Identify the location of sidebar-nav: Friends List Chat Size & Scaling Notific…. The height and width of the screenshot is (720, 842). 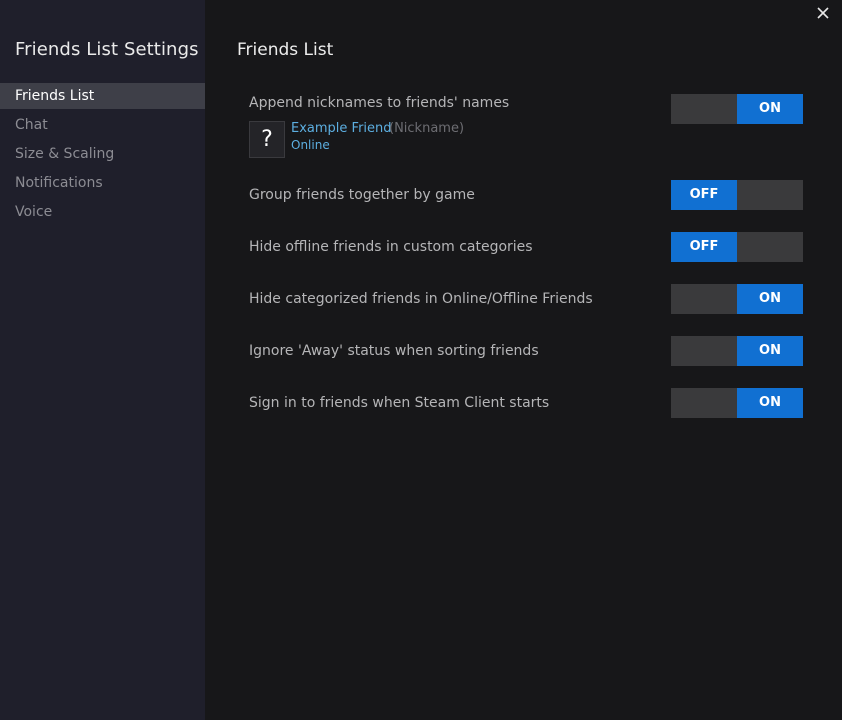
(102, 155).